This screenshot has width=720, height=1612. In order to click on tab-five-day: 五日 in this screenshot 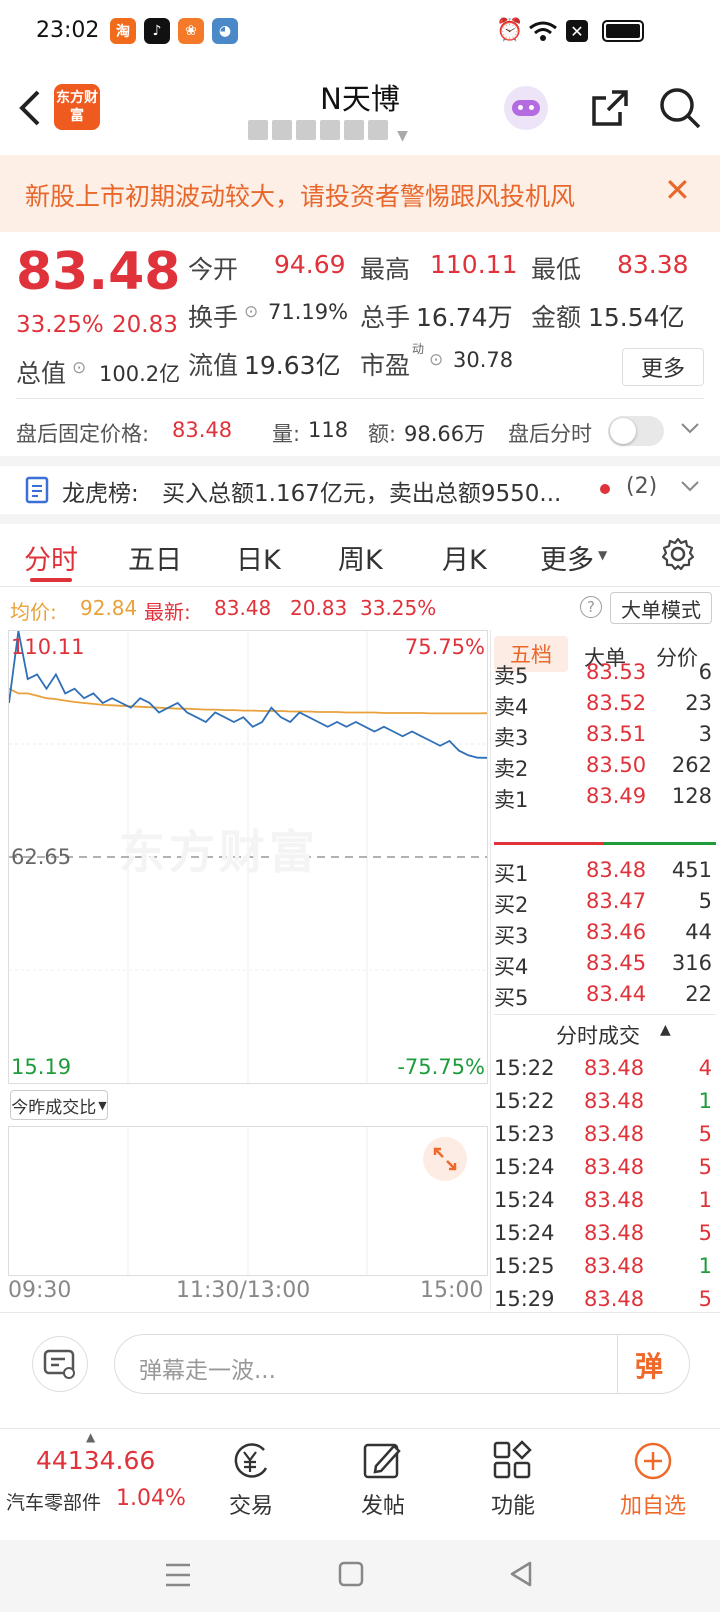, I will do `click(155, 557)`.